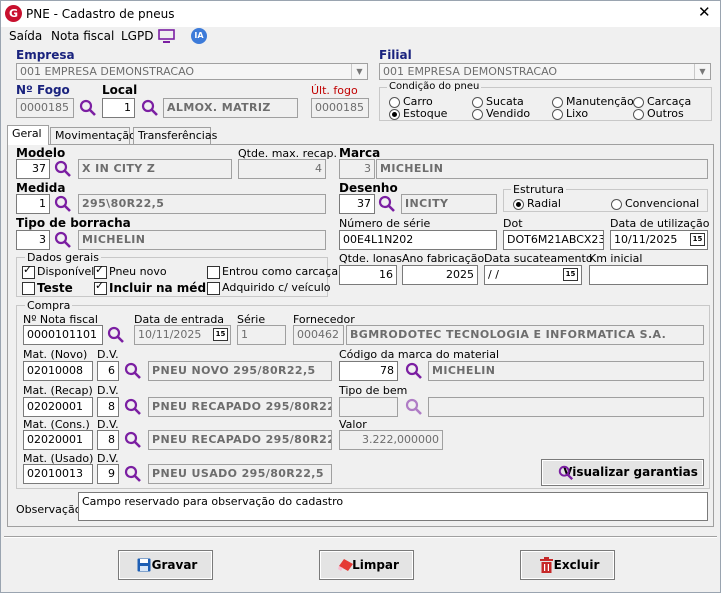  What do you see at coordinates (28, 135) in the screenshot?
I see `tab-geral: Geral` at bounding box center [28, 135].